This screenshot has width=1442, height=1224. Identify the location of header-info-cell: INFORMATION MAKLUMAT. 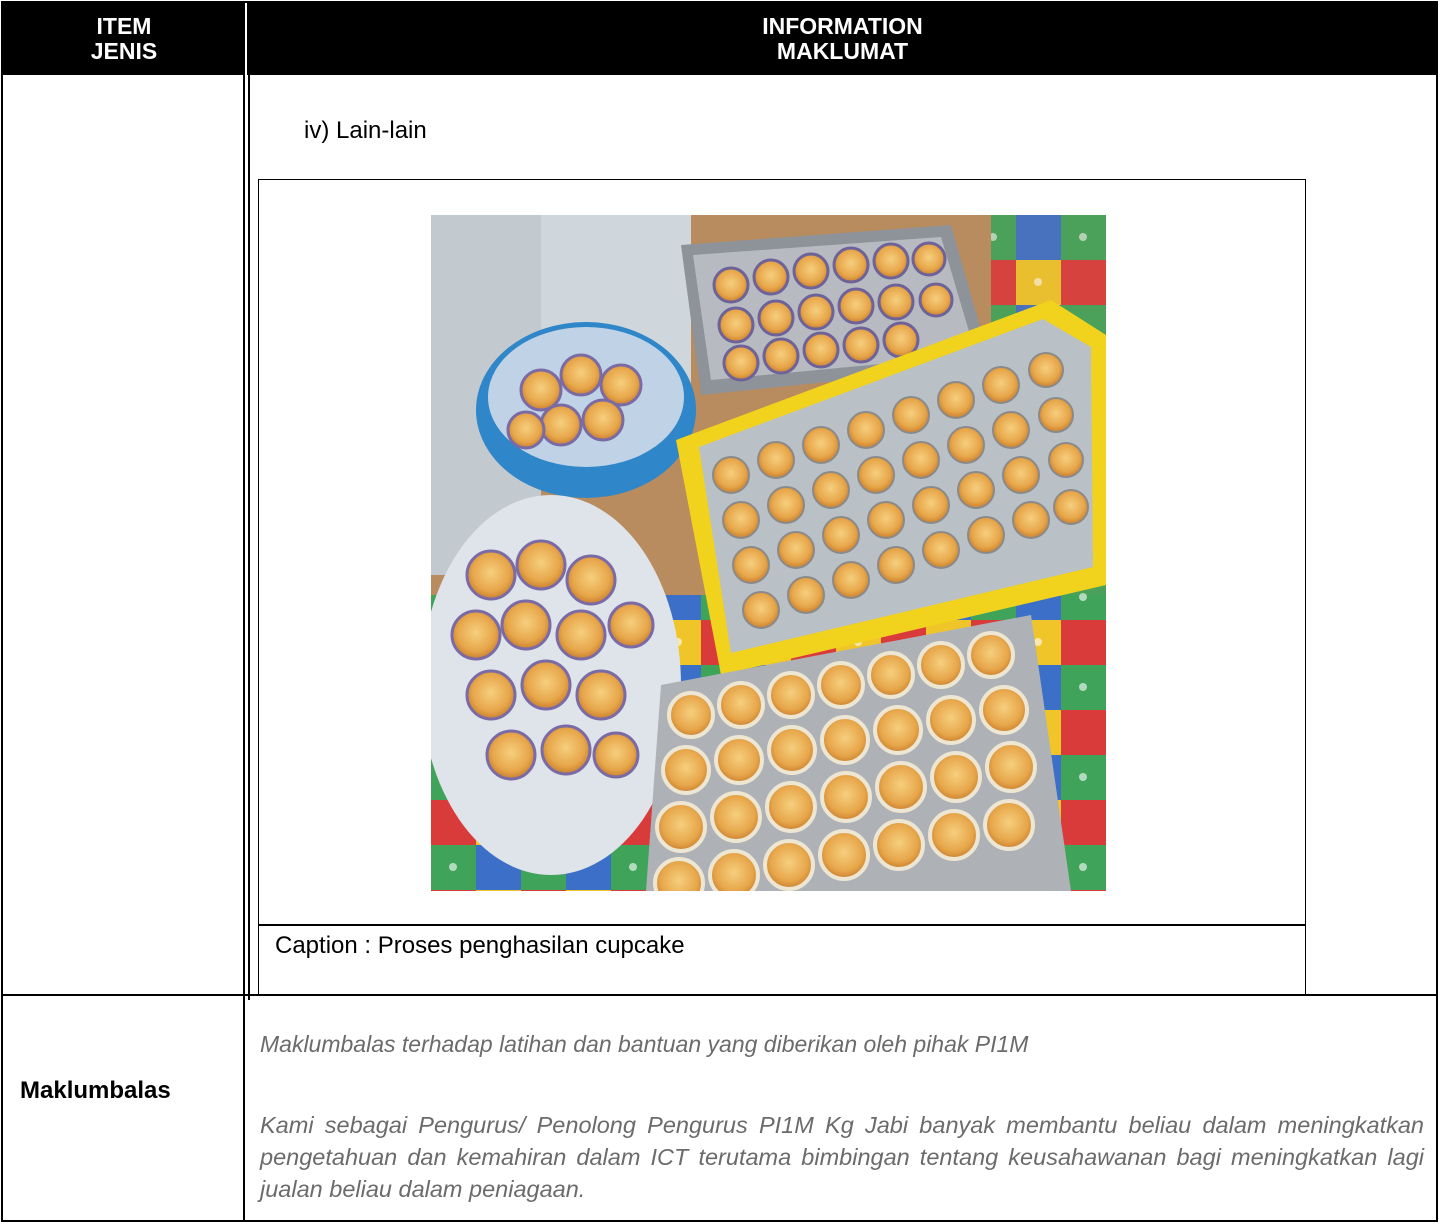
(842, 39).